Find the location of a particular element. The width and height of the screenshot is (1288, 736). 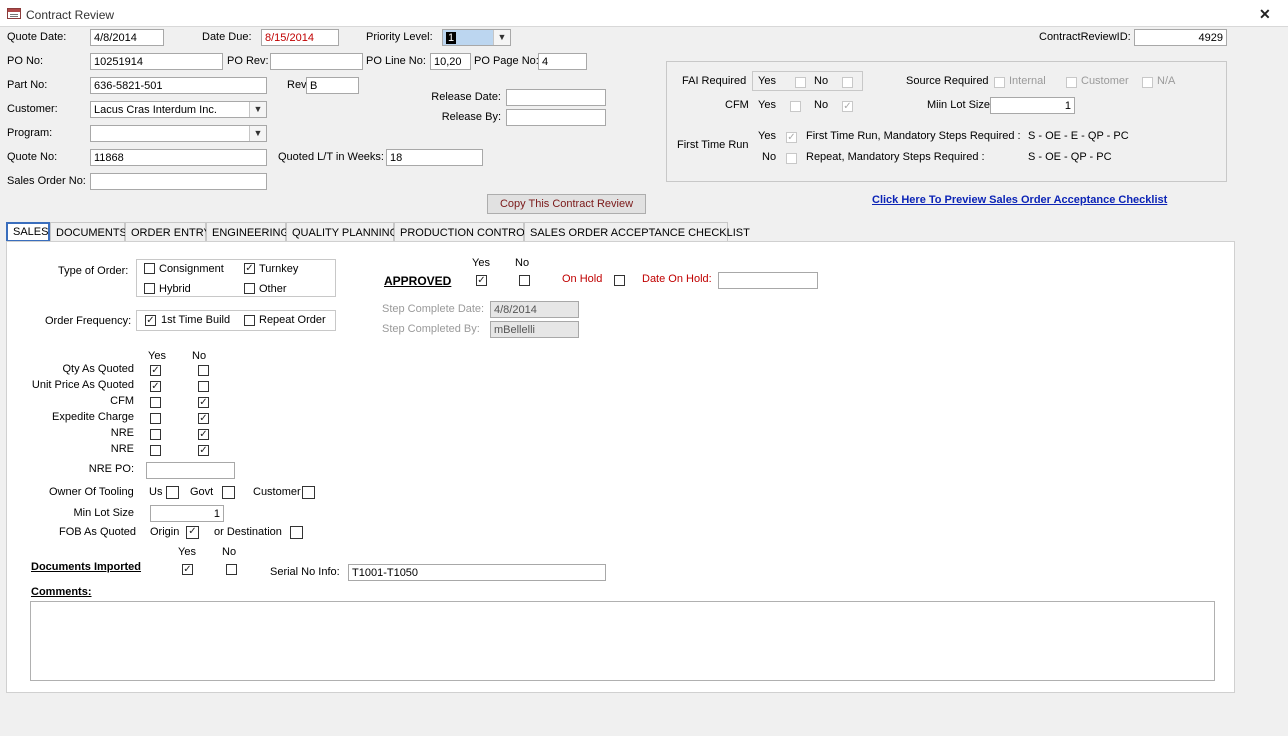

tab-quality-planning: QUALITY PLANNING is located at coordinates (342, 232).